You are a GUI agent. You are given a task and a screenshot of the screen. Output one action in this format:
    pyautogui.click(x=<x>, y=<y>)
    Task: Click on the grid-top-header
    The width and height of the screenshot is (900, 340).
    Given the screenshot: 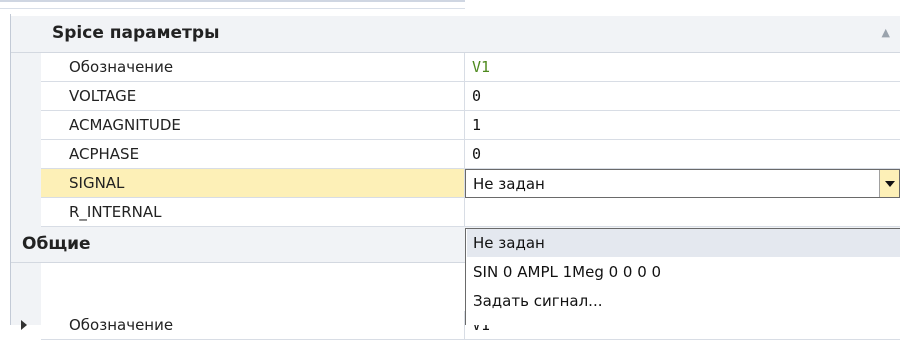 What is the action you would take?
    pyautogui.click(x=450, y=8)
    